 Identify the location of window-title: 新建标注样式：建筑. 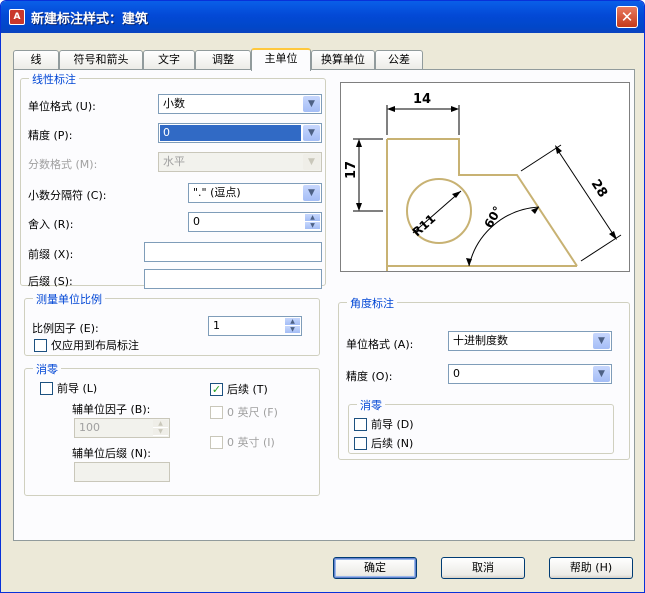
(90, 19).